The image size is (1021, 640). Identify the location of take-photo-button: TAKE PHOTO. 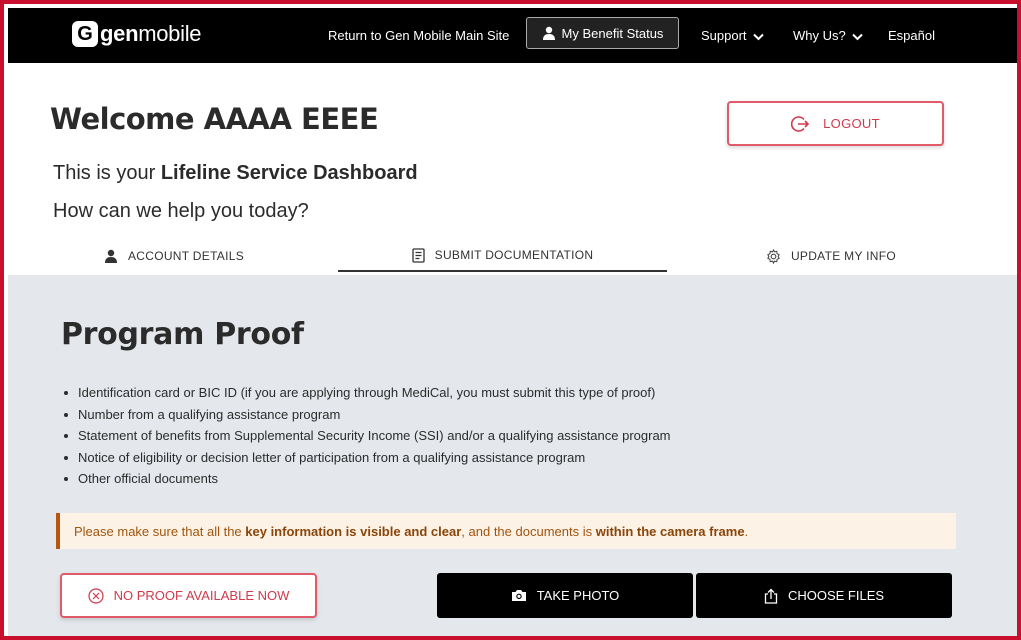
(565, 595).